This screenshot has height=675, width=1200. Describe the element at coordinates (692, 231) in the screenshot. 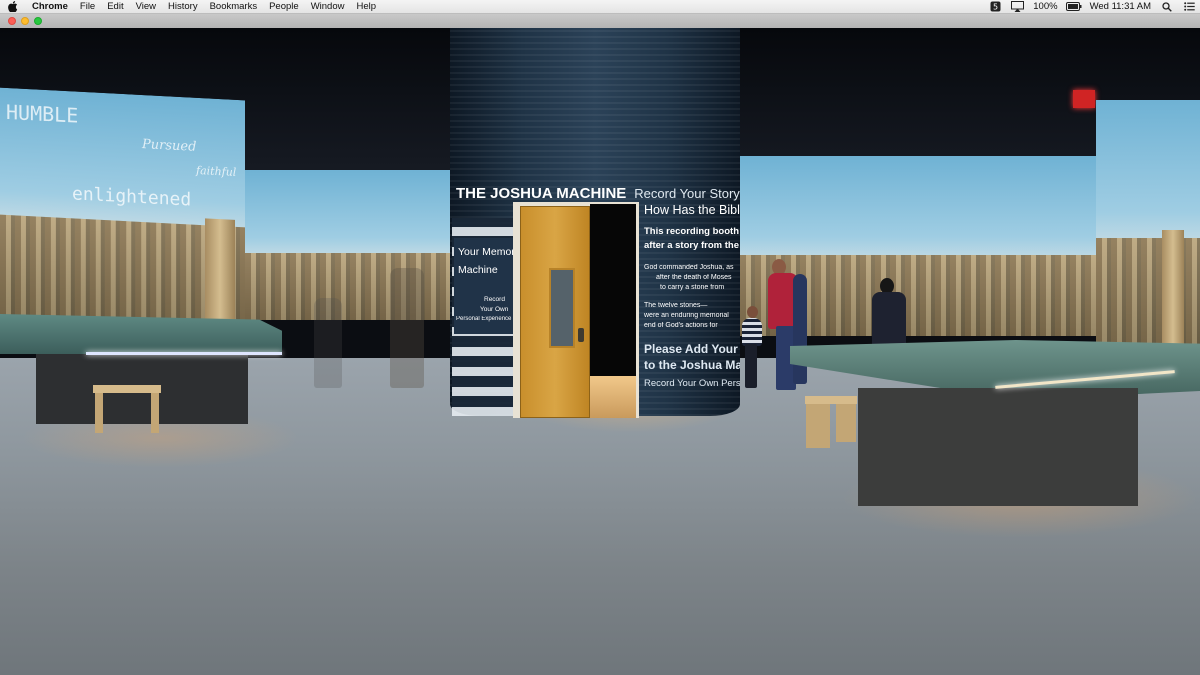

I see `booth-line-1: This recording booth is` at that location.